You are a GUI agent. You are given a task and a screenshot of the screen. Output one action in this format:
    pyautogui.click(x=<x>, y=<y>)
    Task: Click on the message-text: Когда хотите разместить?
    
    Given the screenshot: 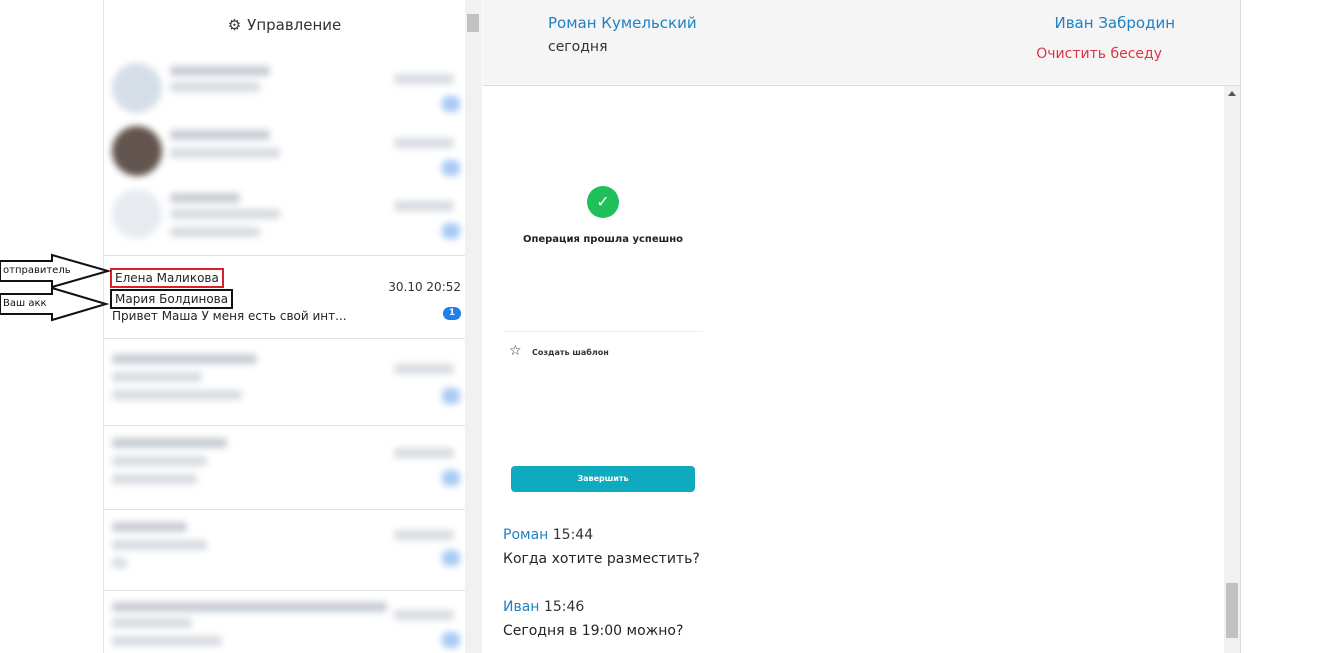 What is the action you would take?
    pyautogui.click(x=601, y=559)
    